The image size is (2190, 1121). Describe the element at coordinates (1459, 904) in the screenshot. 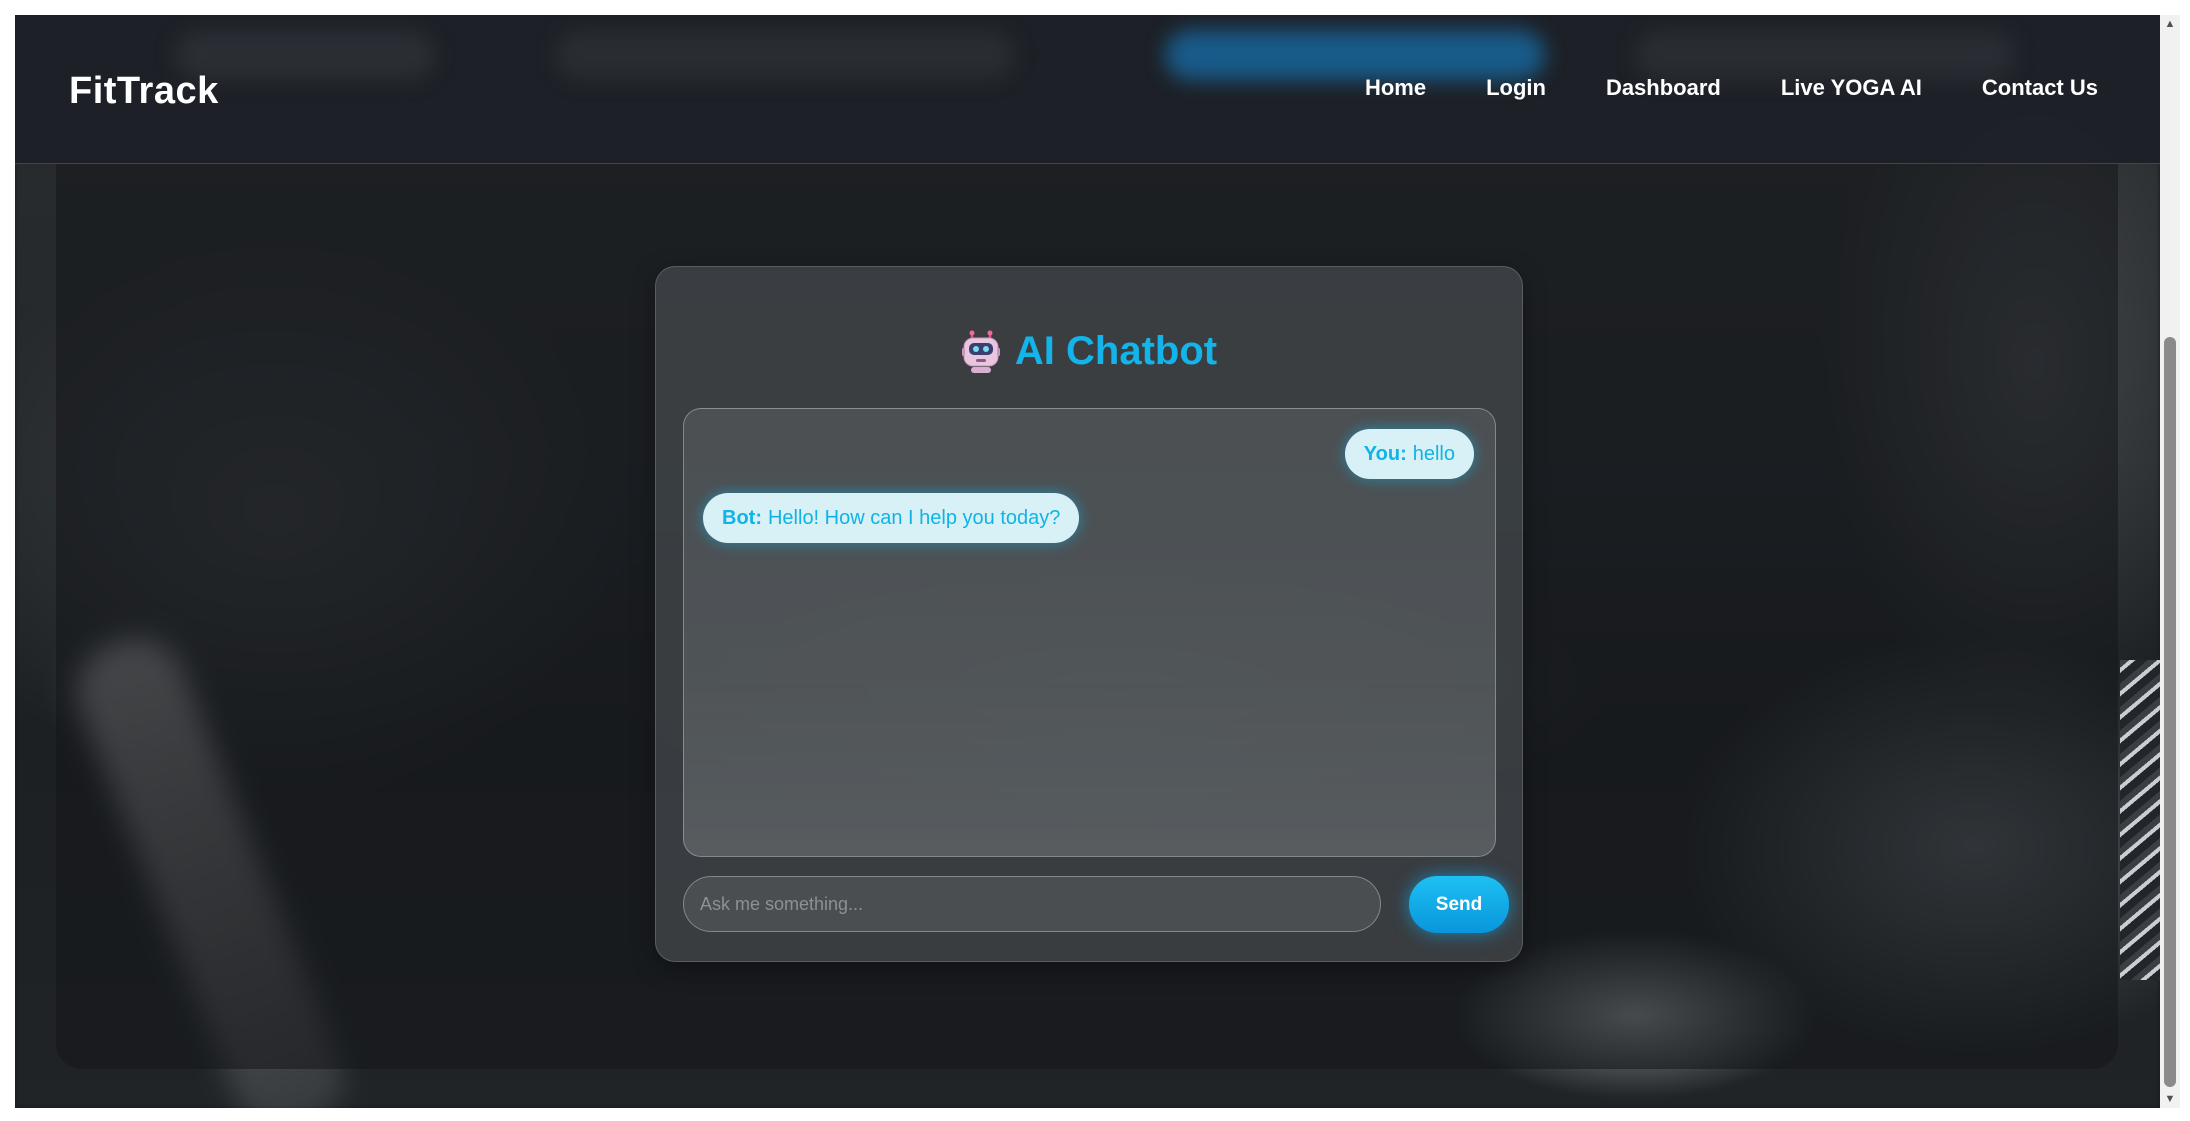

I see `send-button: Send` at that location.